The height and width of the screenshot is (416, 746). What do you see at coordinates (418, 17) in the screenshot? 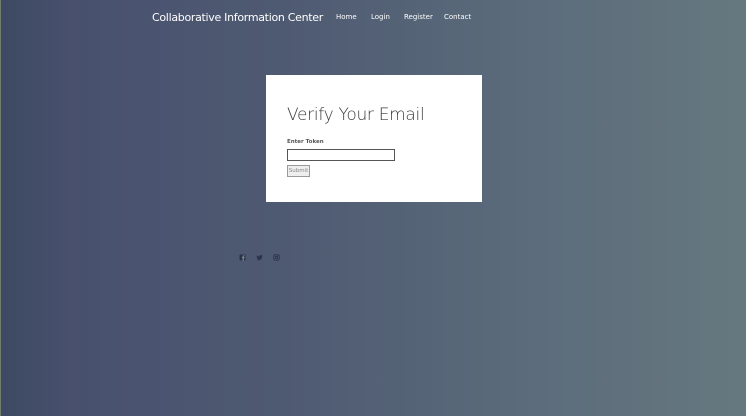
I see `nav-link-register: Register` at bounding box center [418, 17].